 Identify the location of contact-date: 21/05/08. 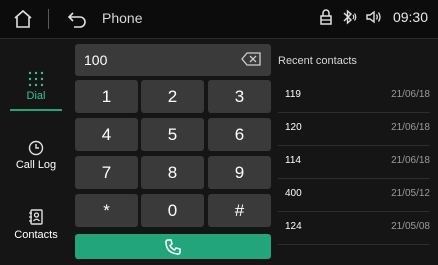
(410, 226).